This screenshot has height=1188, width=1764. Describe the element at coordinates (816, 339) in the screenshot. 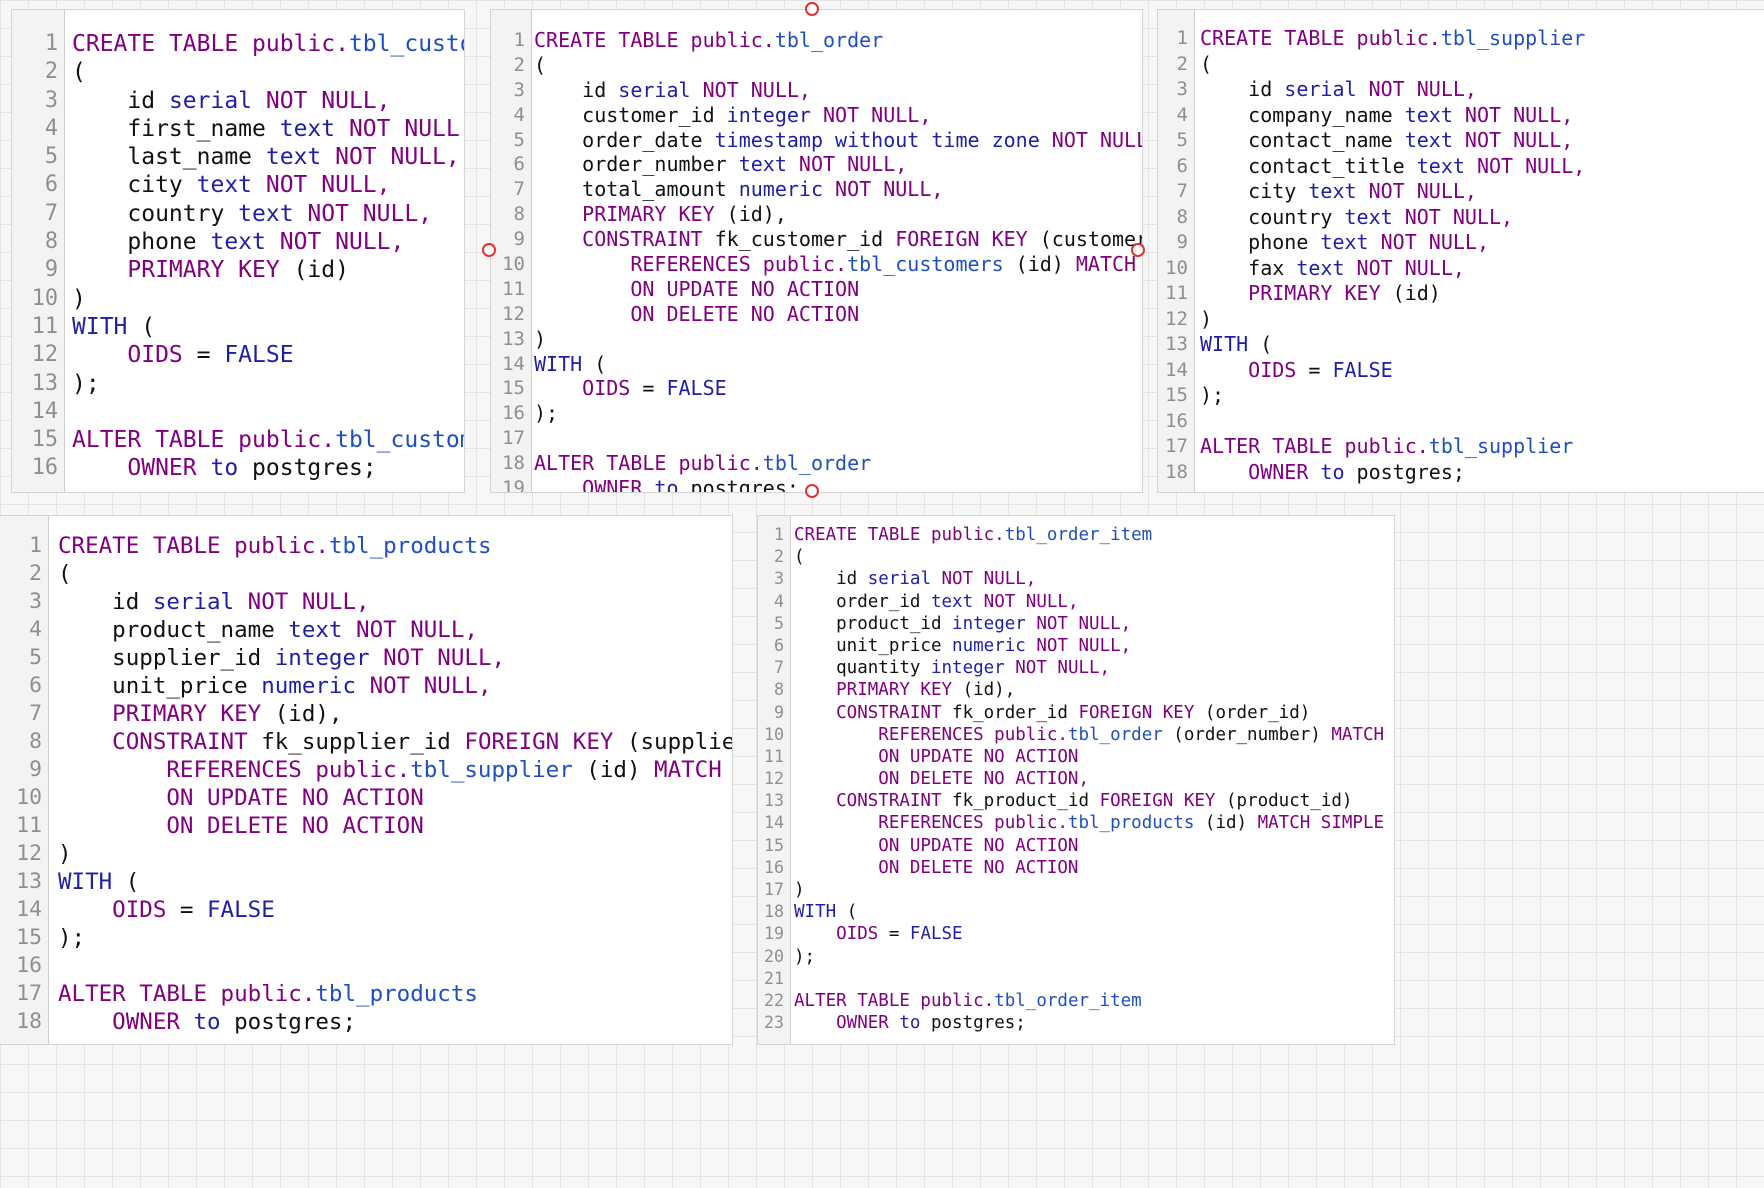

I see `code-line: 13)` at that location.